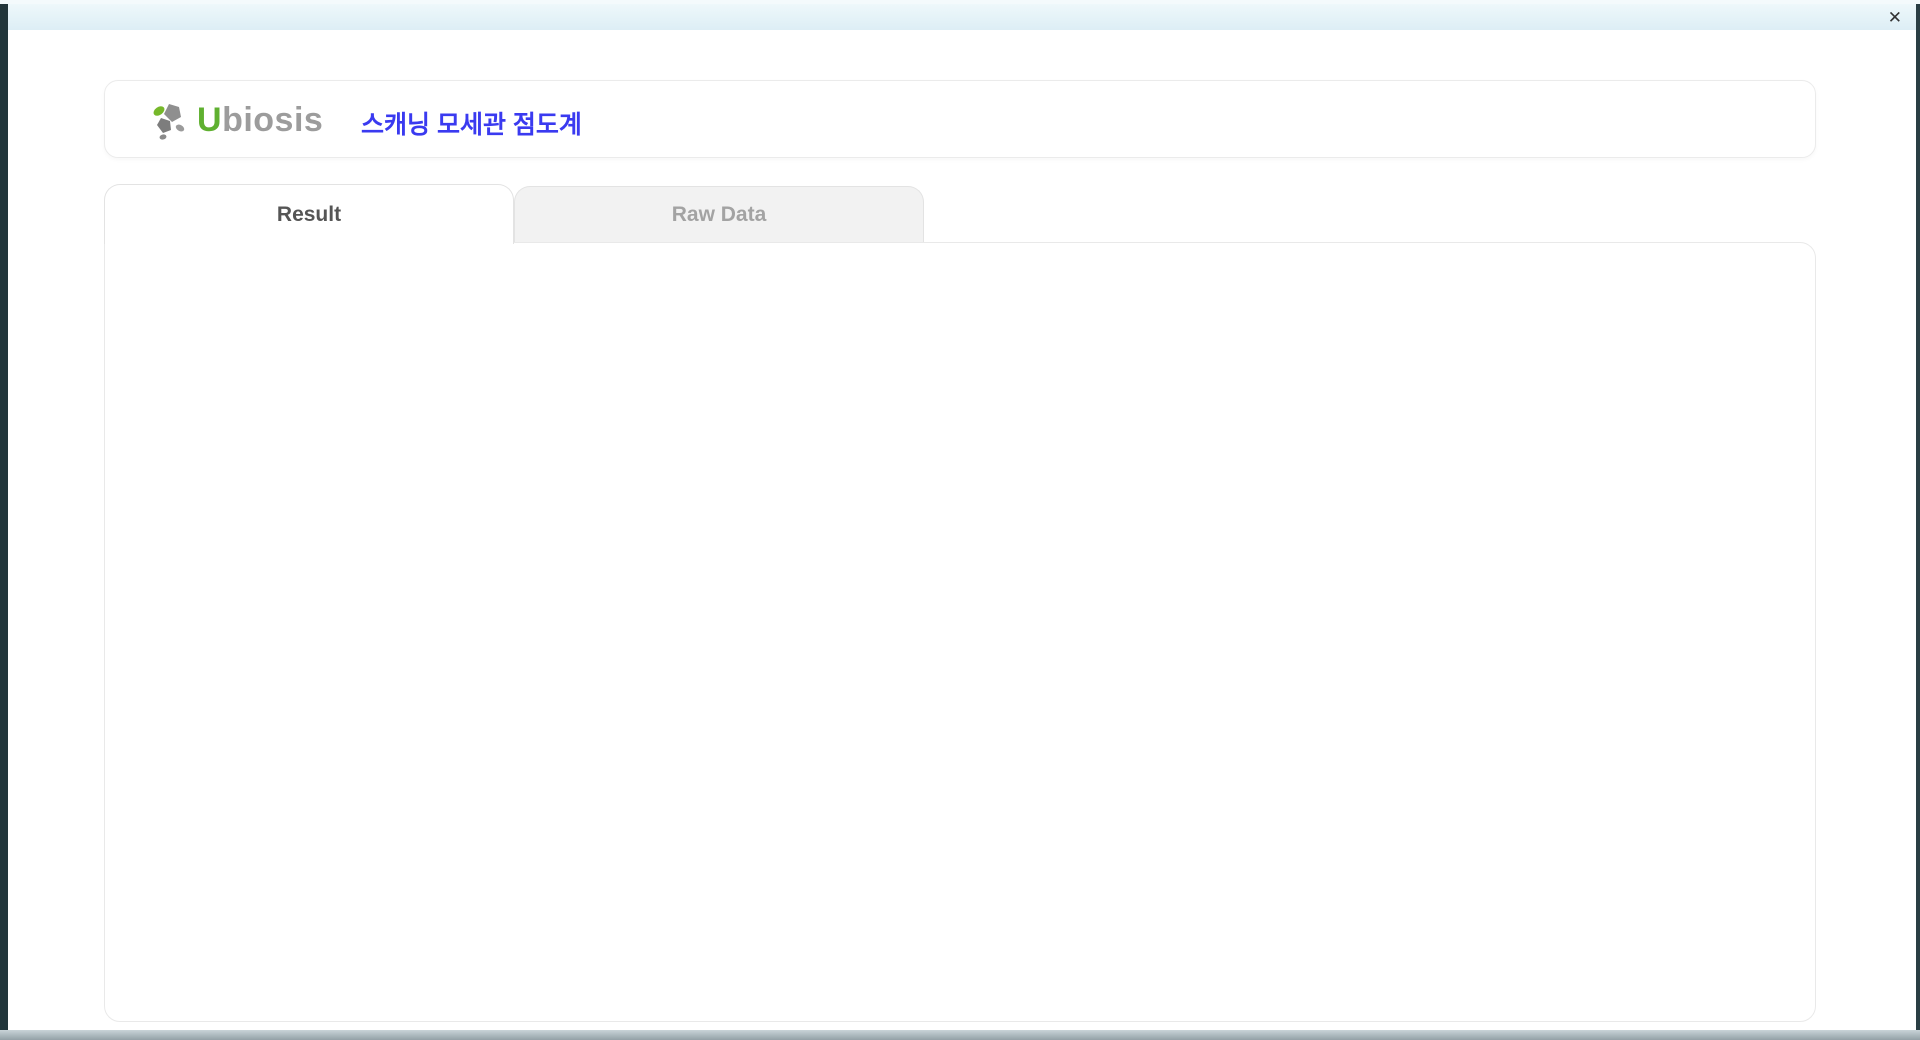  Describe the element at coordinates (960, 1035) in the screenshot. I see `window-frame-bottom` at that location.